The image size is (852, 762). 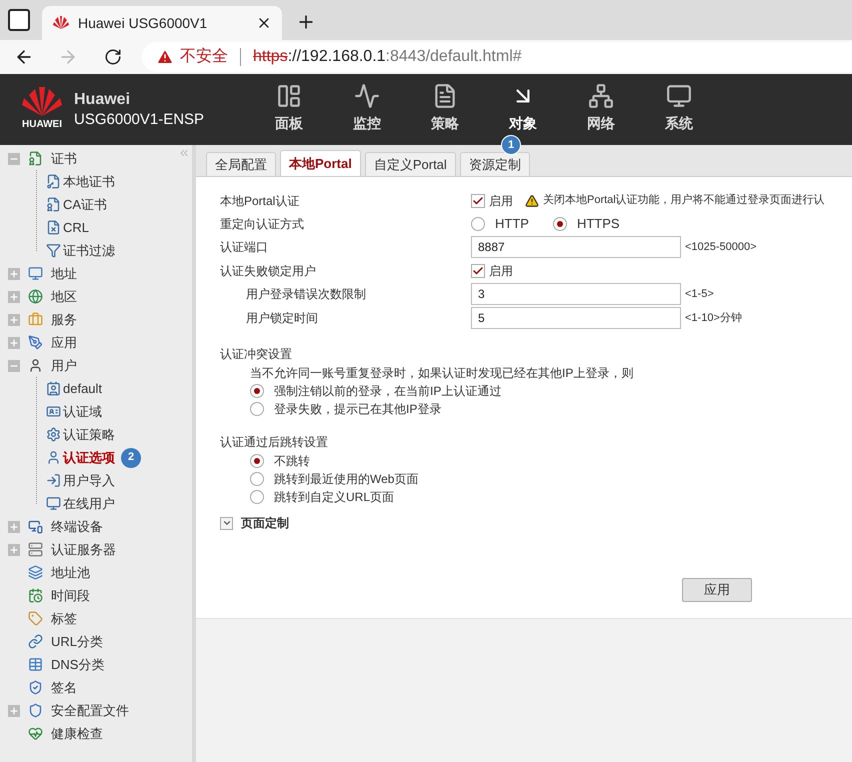 I want to click on nav-tab: 策略, so click(x=445, y=108).